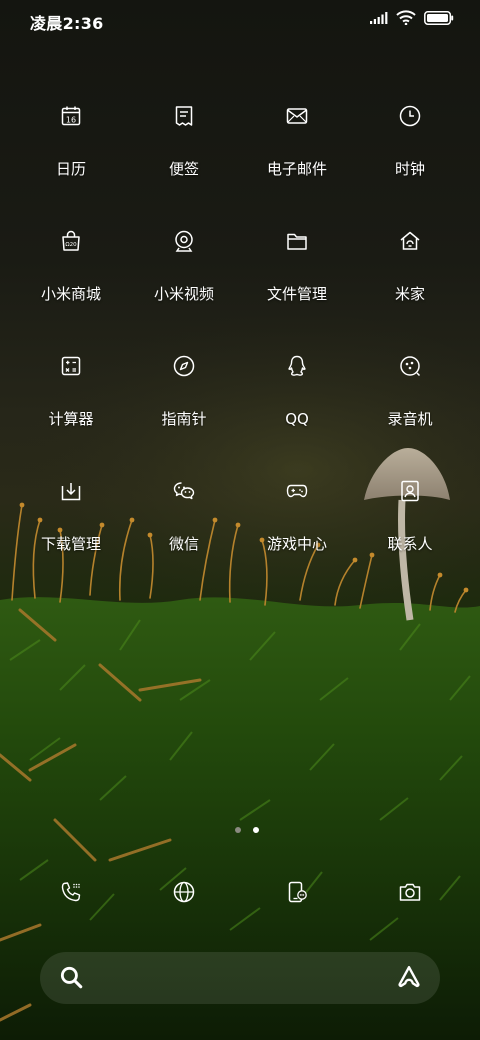  Describe the element at coordinates (297, 143) in the screenshot. I see `app-email: 电子邮件` at that location.